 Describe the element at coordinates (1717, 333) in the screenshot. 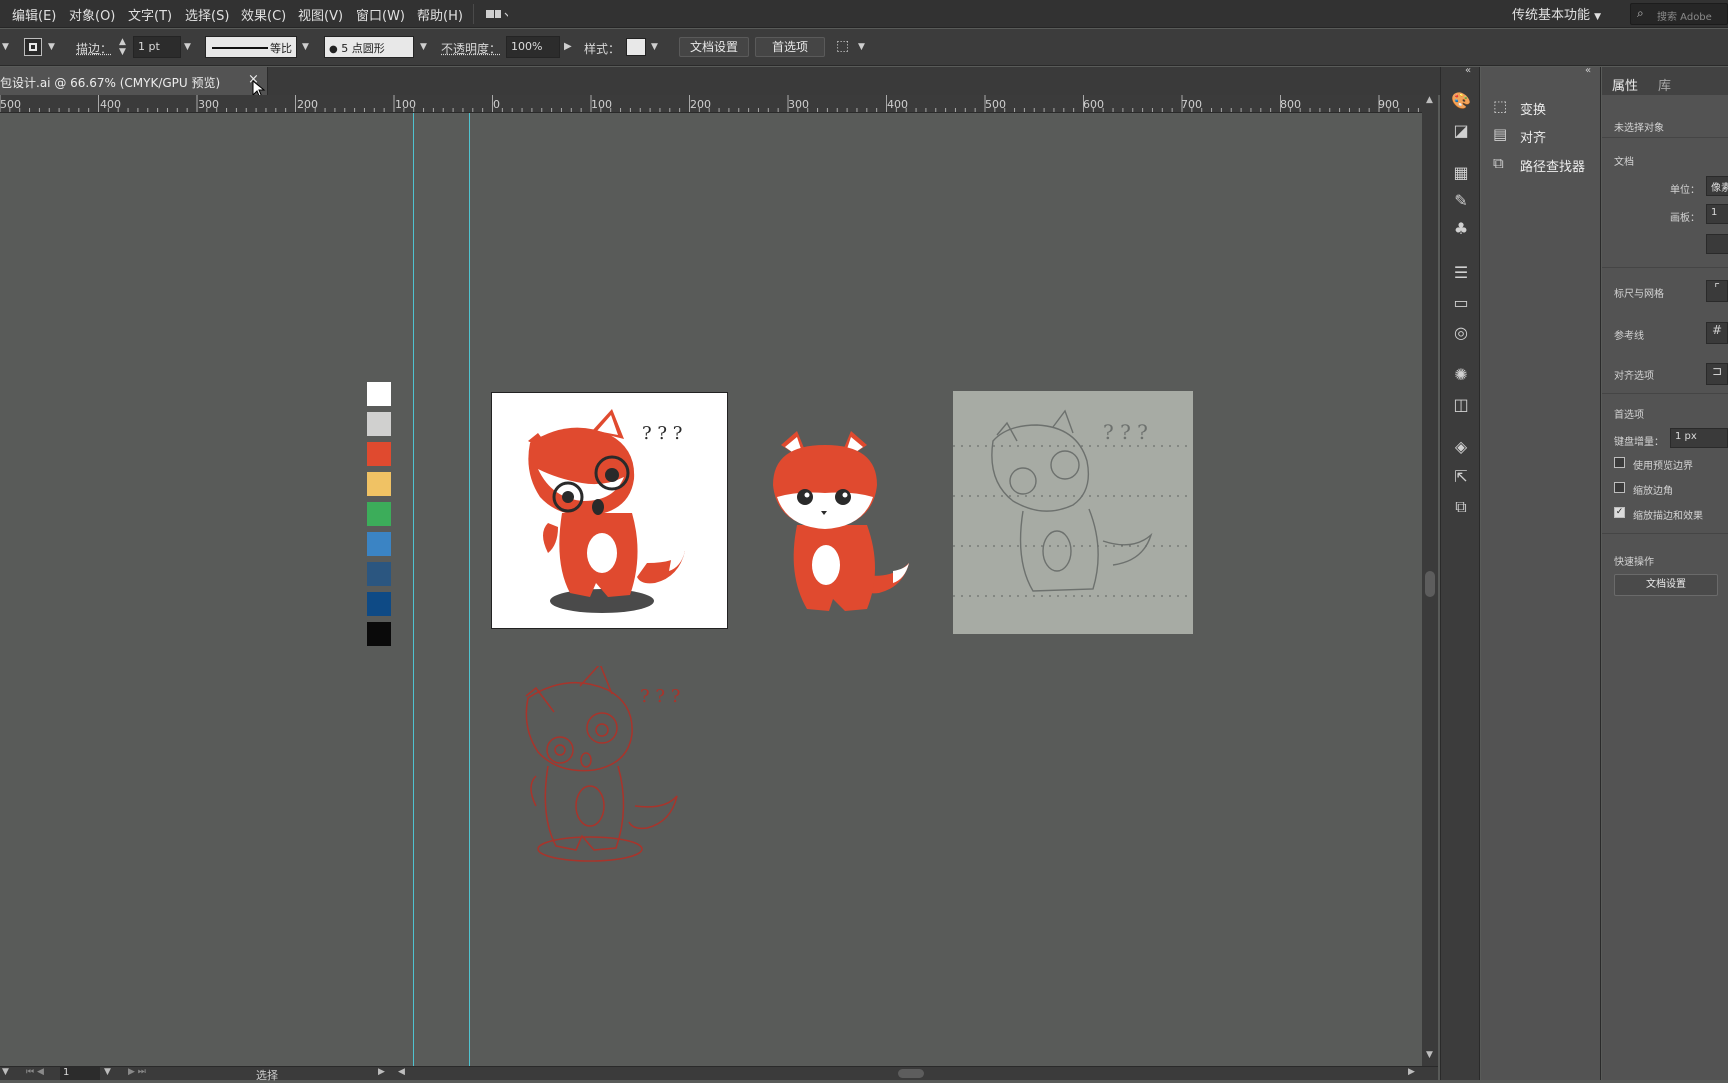

I see `guides-icon: #` at that location.